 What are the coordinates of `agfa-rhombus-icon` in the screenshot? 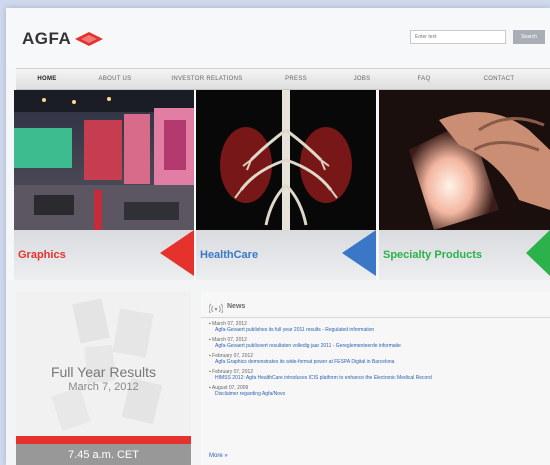 It's located at (89, 39).